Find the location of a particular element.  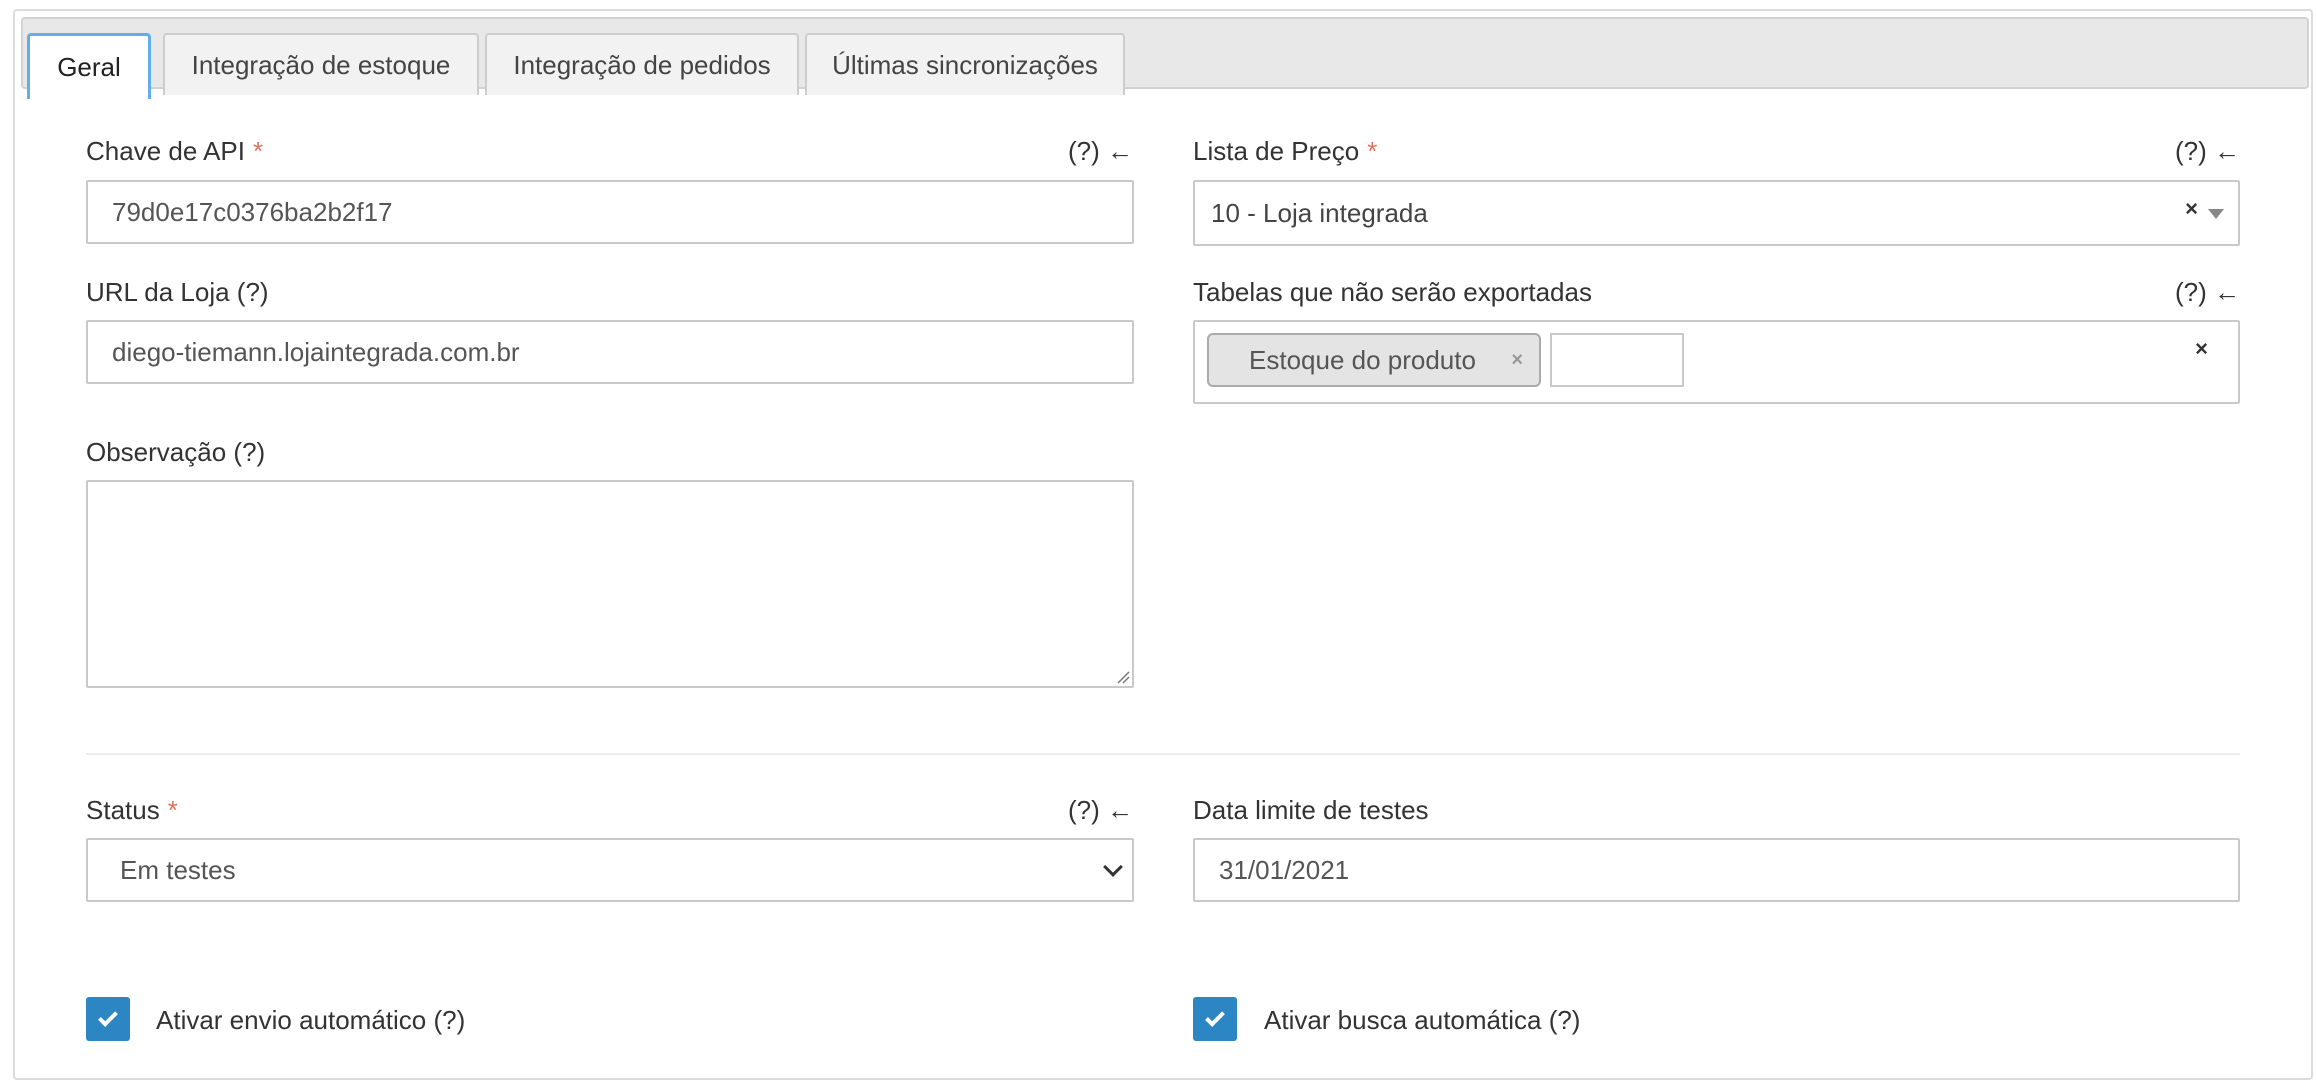

excluded-tables-search-input is located at coordinates (1617, 360).